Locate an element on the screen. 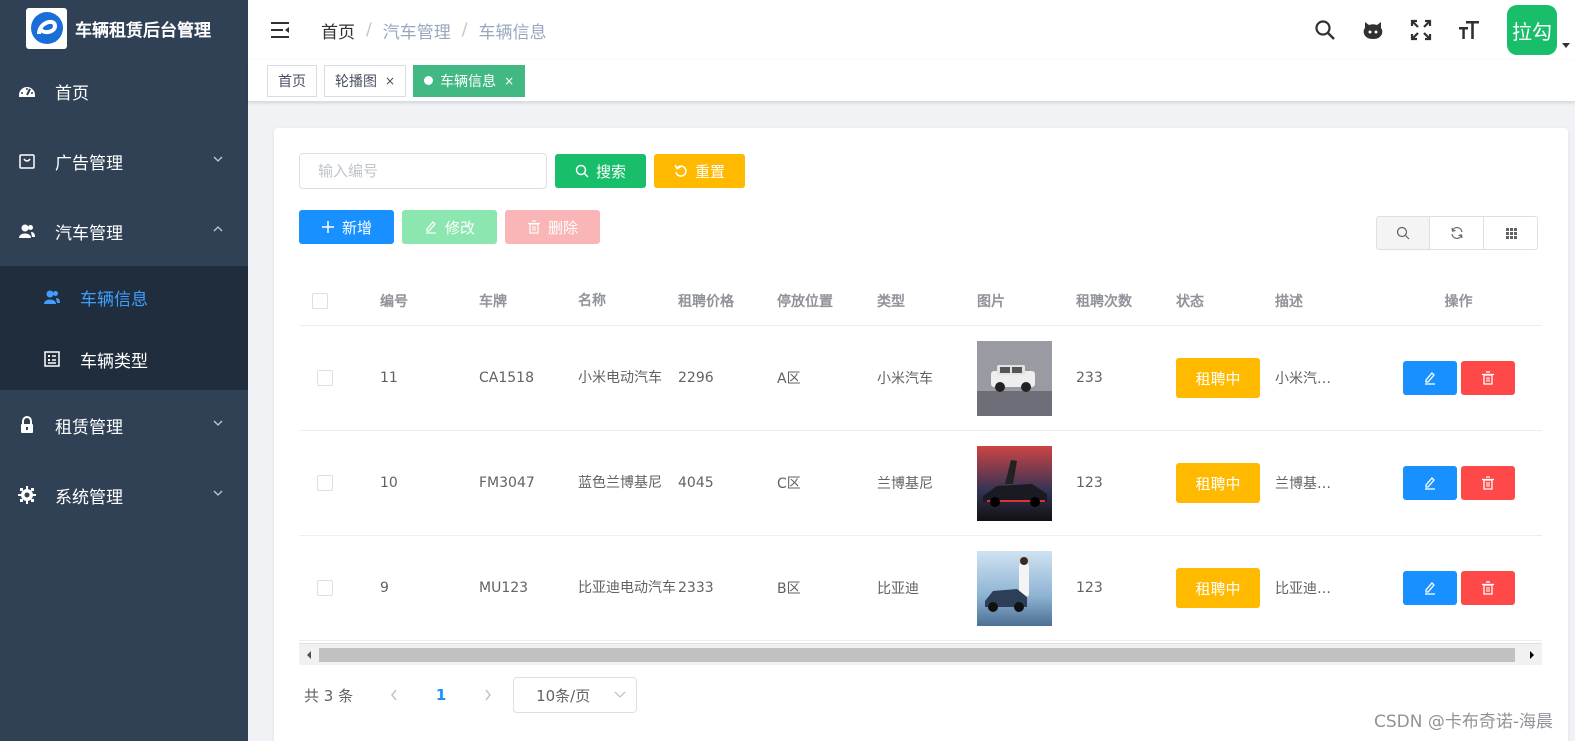 This screenshot has width=1575, height=741. search-button: 搜索 is located at coordinates (600, 171).